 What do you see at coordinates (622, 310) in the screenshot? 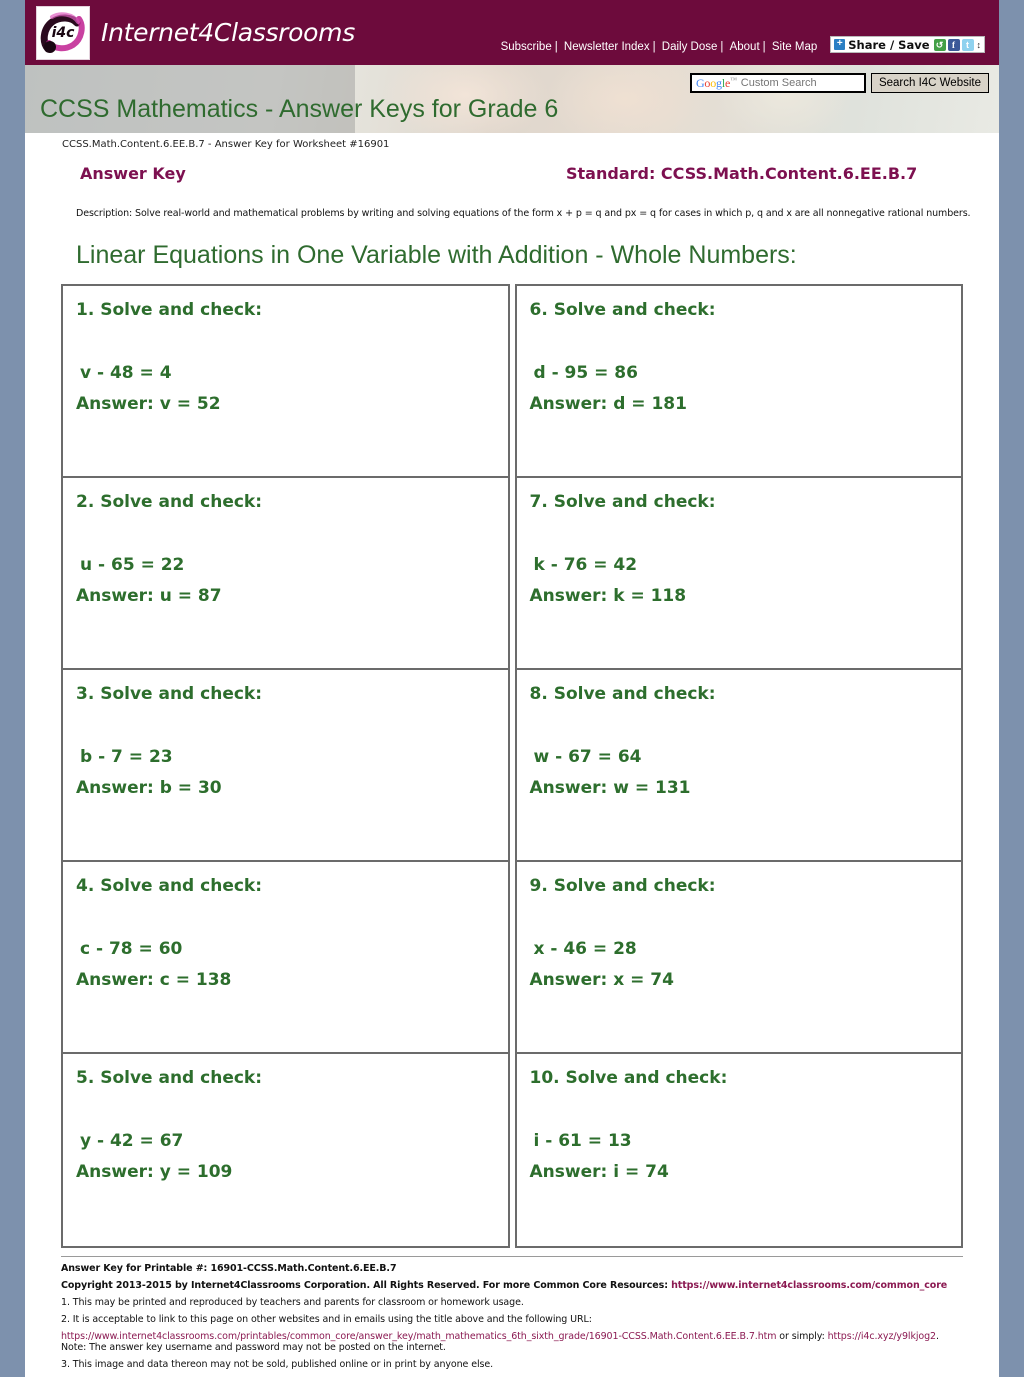
I see `problem-title: 6. Solve and check:` at bounding box center [622, 310].